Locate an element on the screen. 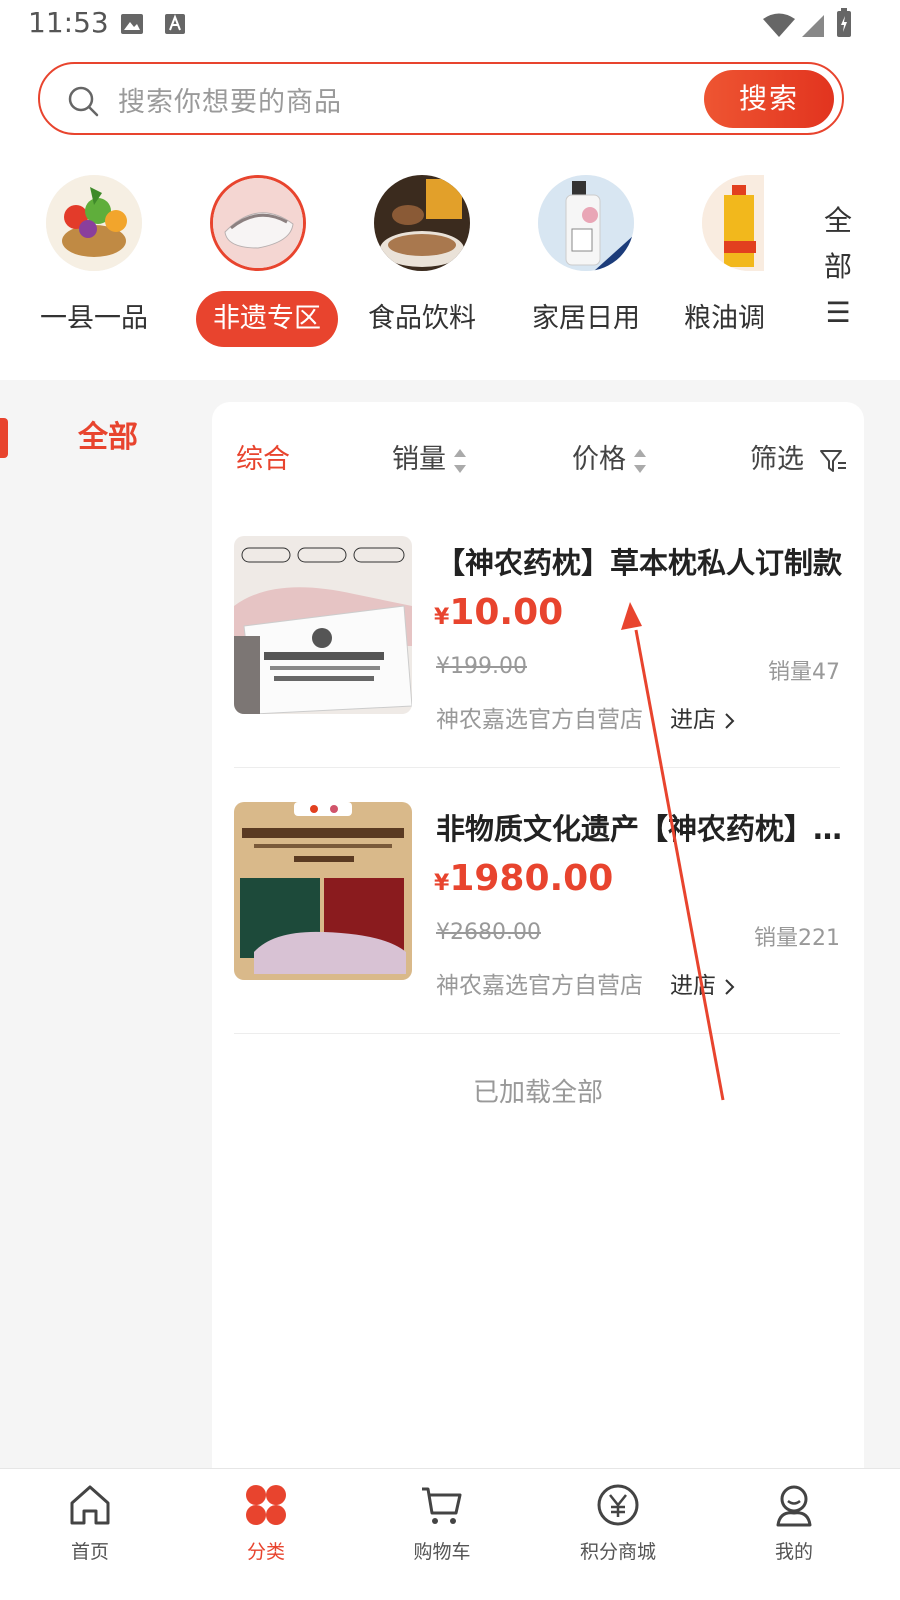 This screenshot has width=900, height=1600. battery-icon is located at coordinates (844, 22).